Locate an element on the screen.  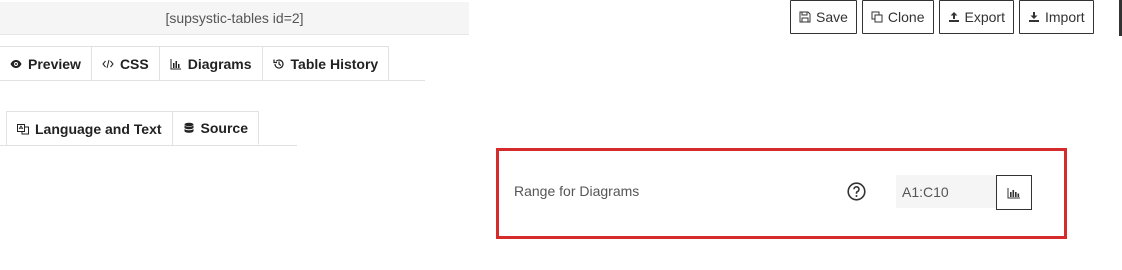
tab-css-label: CSS is located at coordinates (134, 63).